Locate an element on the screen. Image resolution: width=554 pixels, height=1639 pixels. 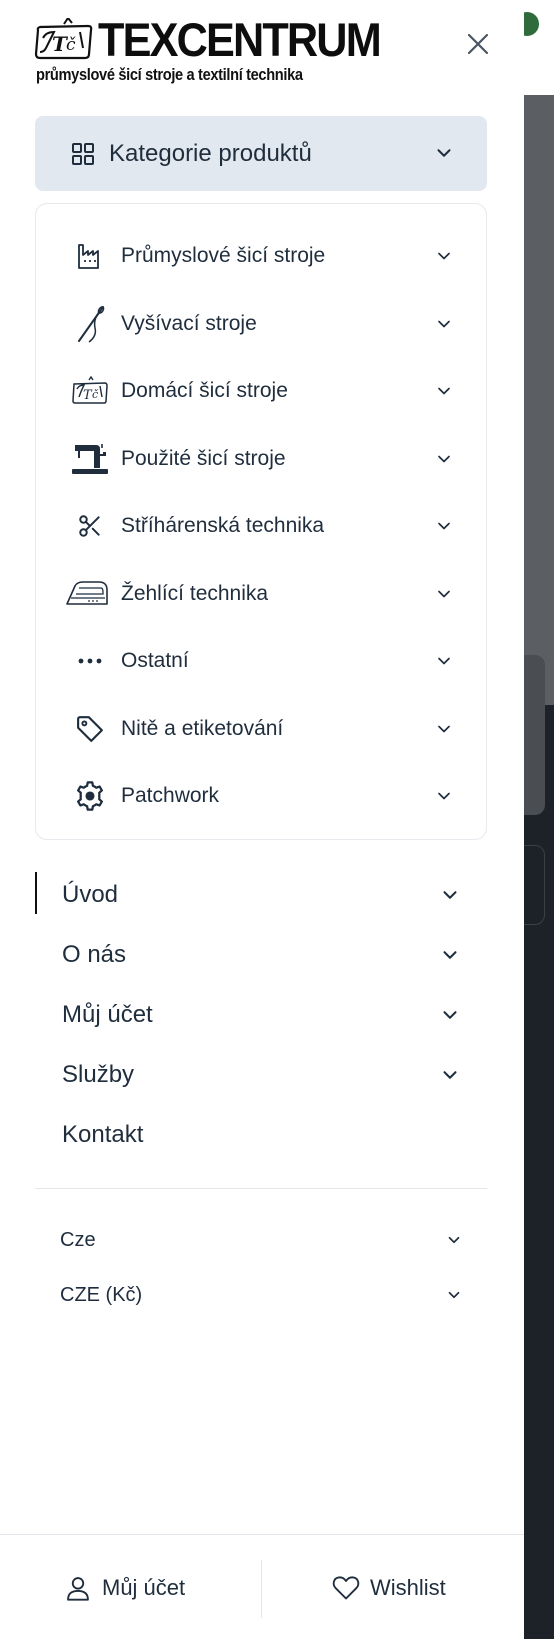
language-select: Cze is located at coordinates (250, 1240).